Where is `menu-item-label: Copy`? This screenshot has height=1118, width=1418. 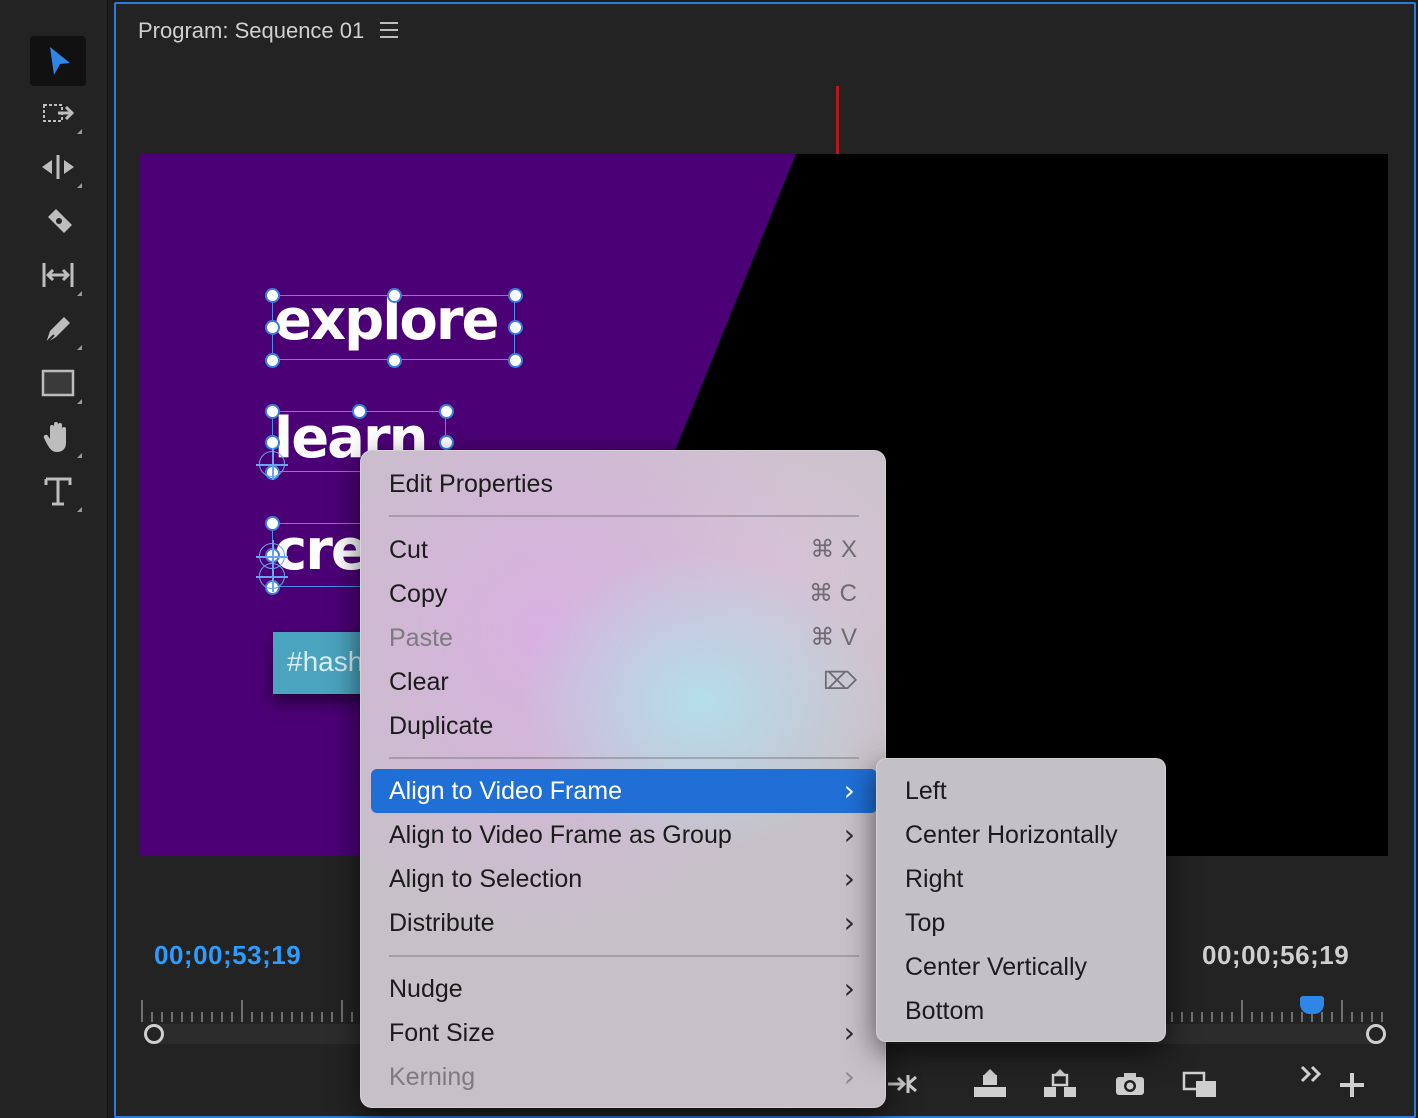 menu-item-label: Copy is located at coordinates (418, 594).